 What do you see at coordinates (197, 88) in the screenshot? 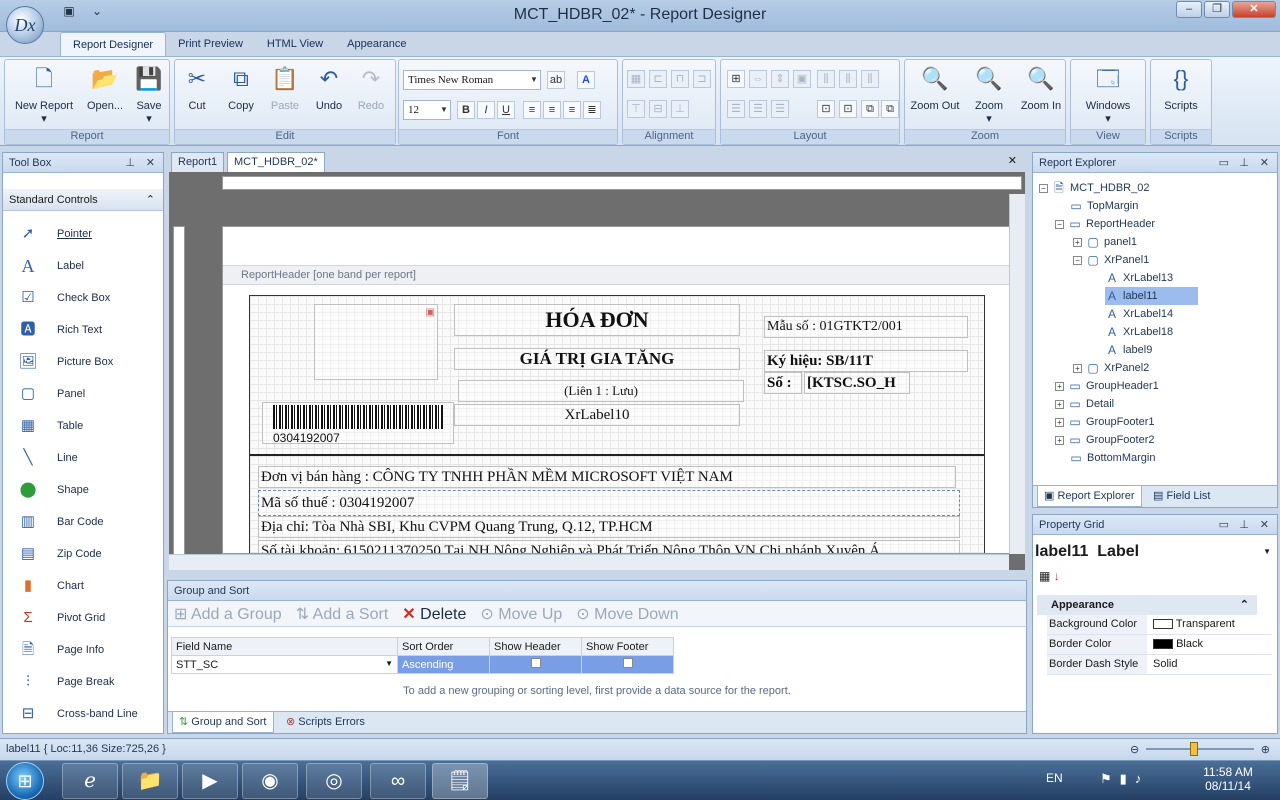
I see `cut-button: ✂ Cut` at bounding box center [197, 88].